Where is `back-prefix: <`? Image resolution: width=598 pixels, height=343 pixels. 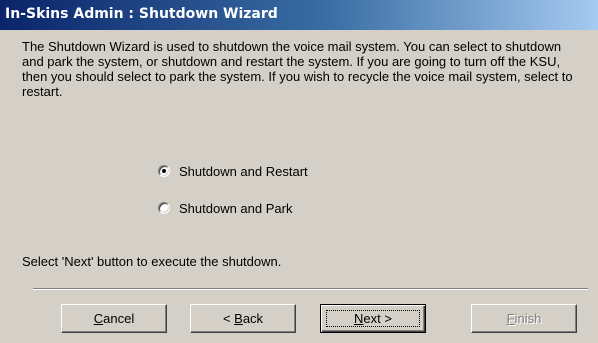 back-prefix: < is located at coordinates (228, 318).